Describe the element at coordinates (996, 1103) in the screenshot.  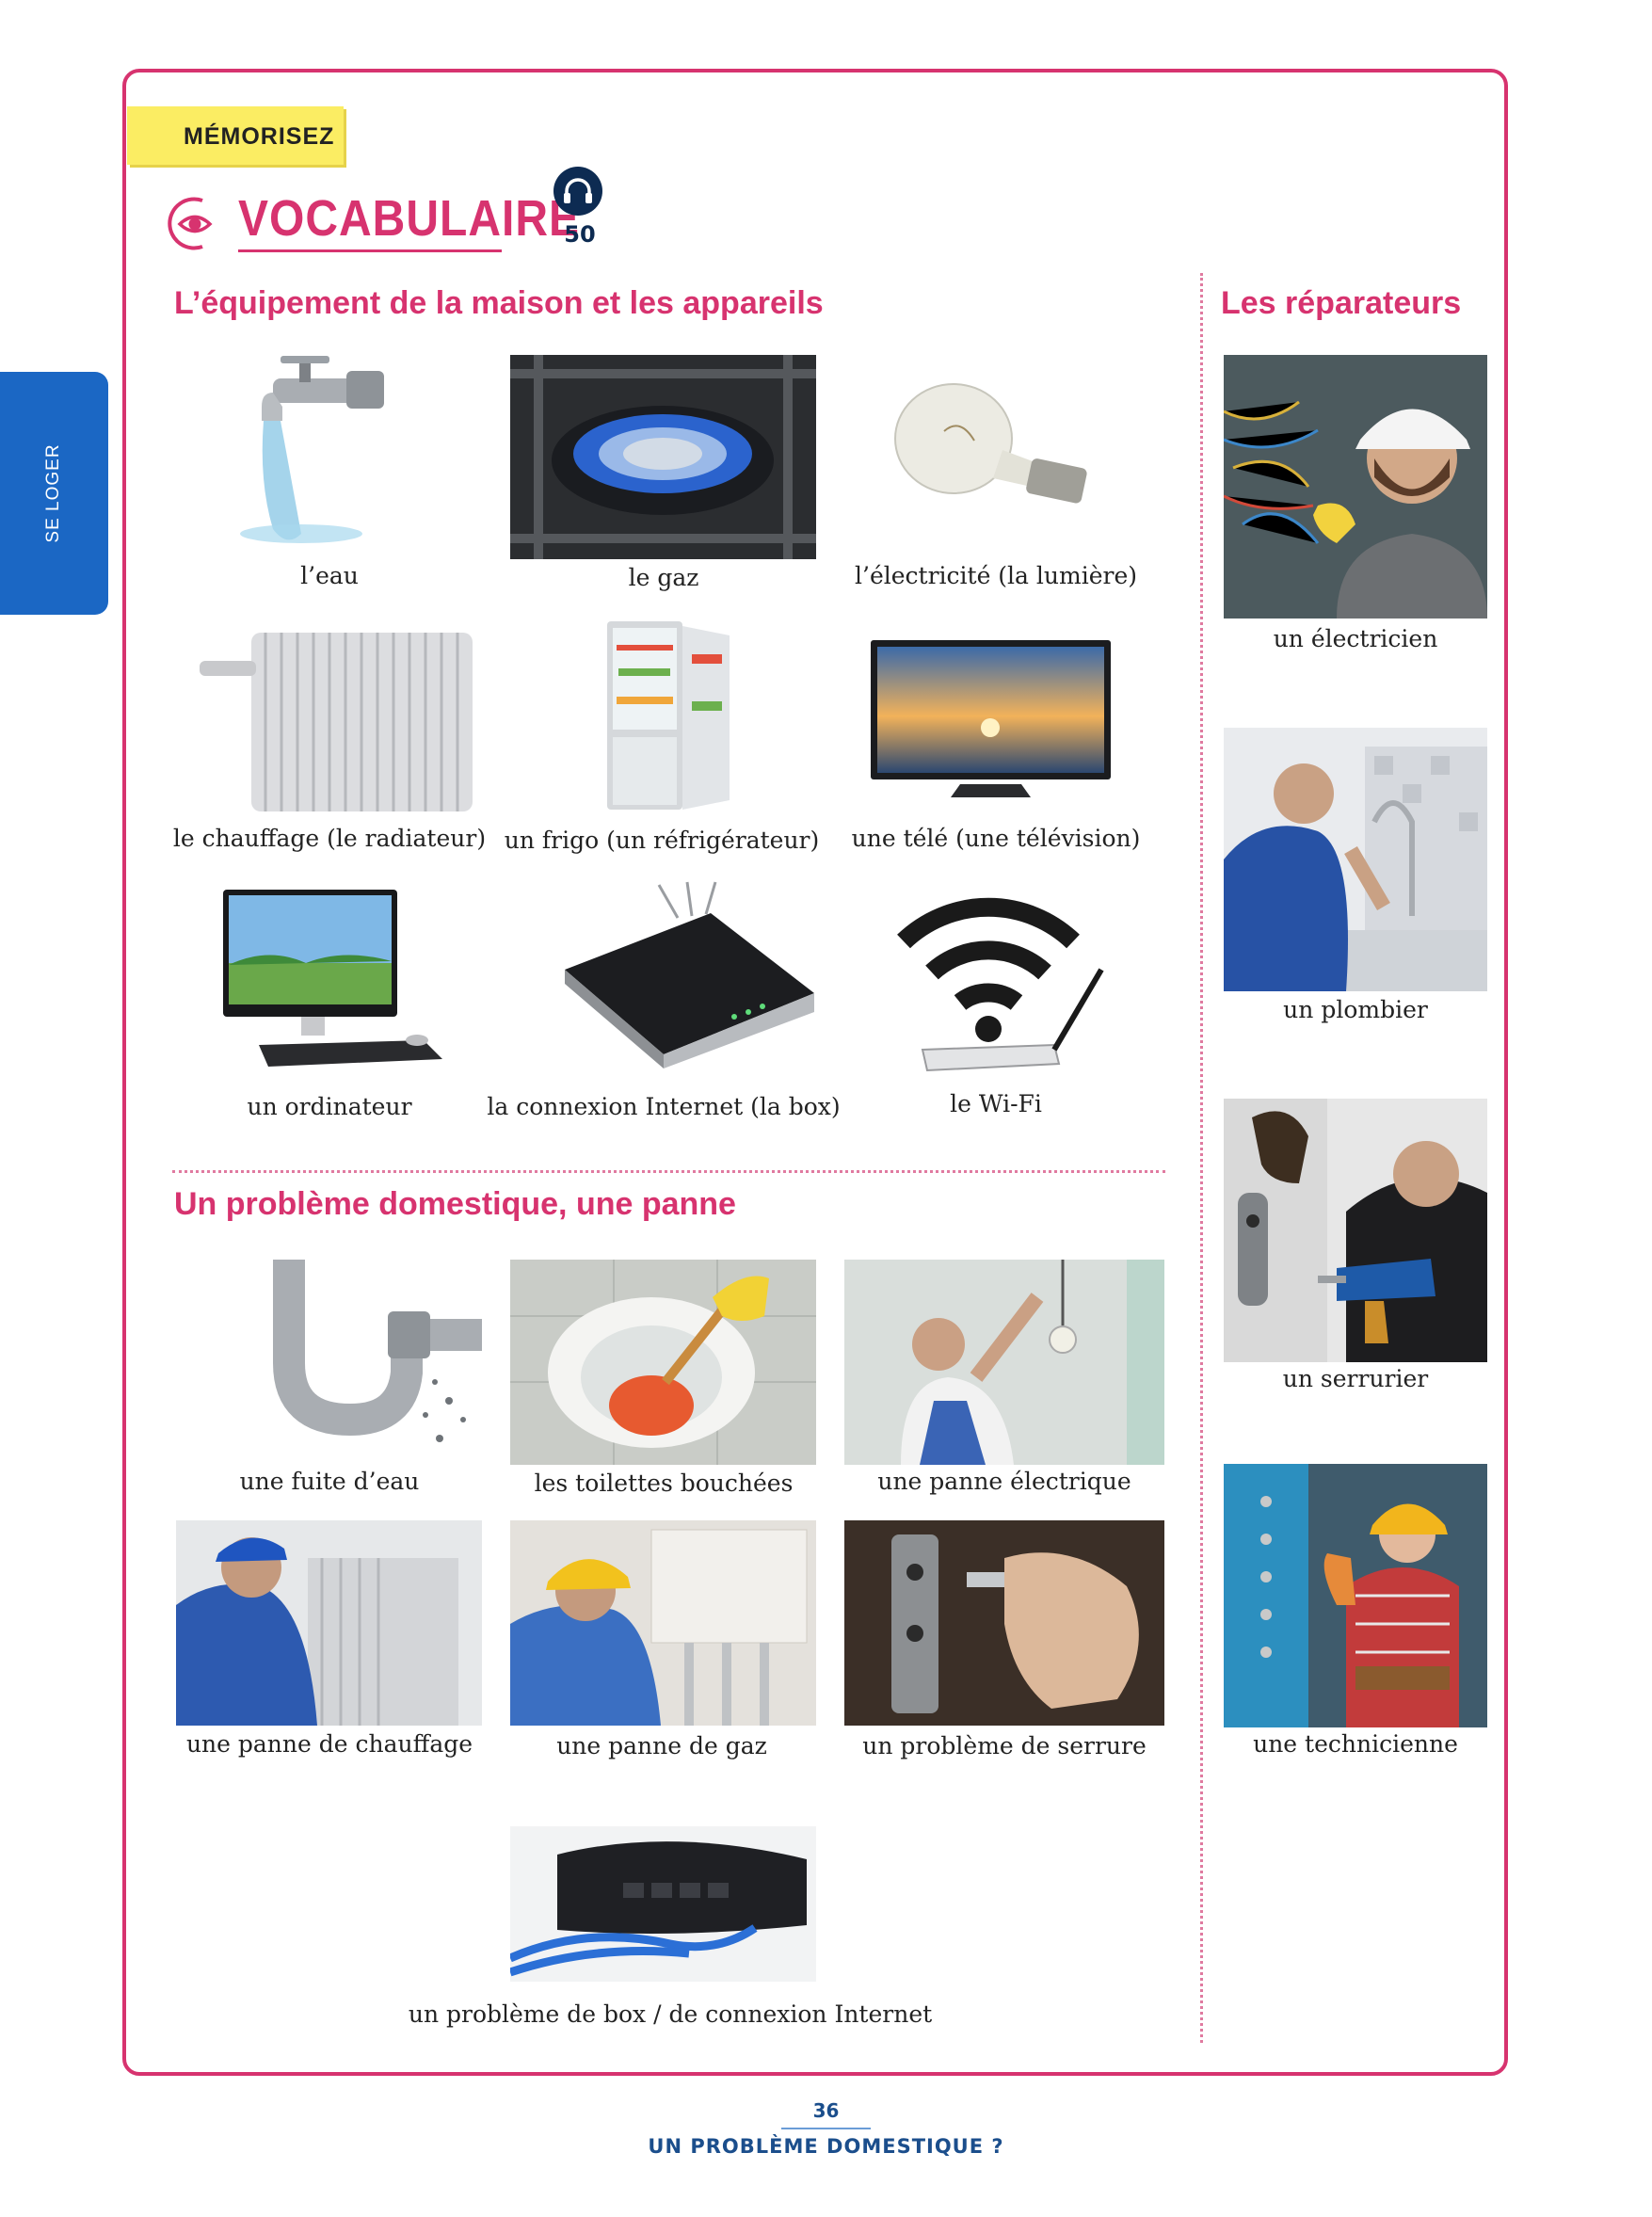
I see `caption-wifi: le Wi-Fi` at that location.